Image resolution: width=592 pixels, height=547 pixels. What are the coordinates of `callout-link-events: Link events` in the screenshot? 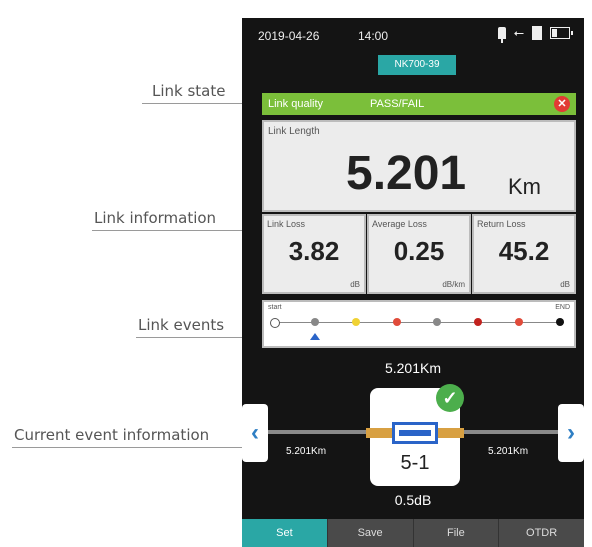 It's located at (181, 325).